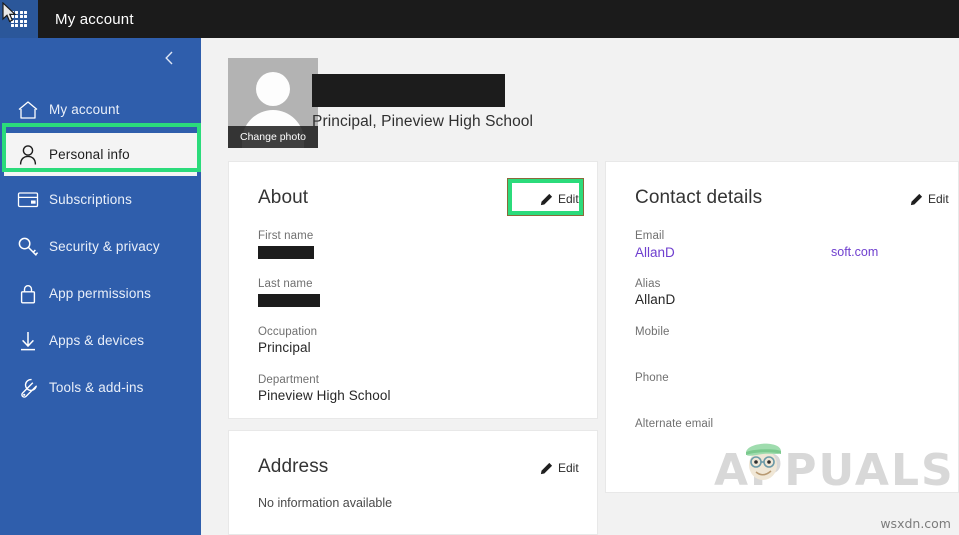  I want to click on avatar: Change photo, so click(273, 103).